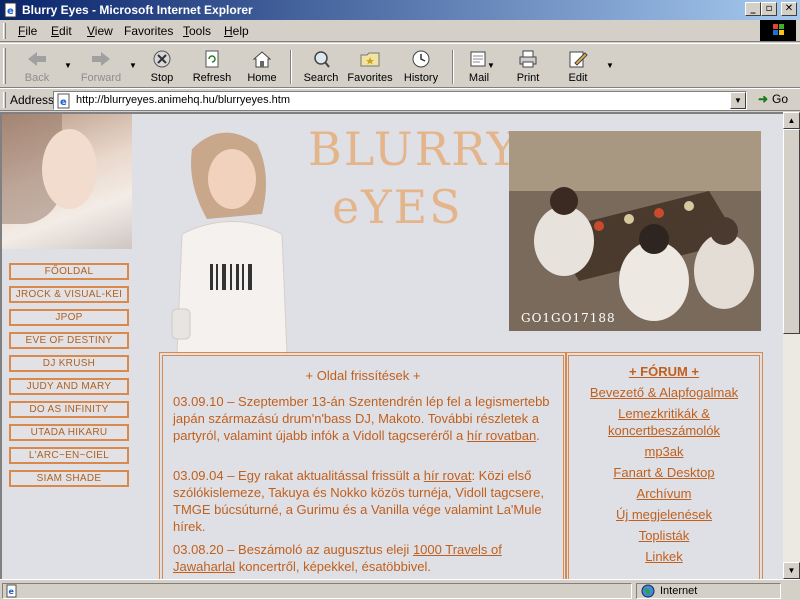 The width and height of the screenshot is (800, 600). I want to click on nav-item-jrock-visual-kei: JROCK & VISUAL-KEI, so click(69, 294).